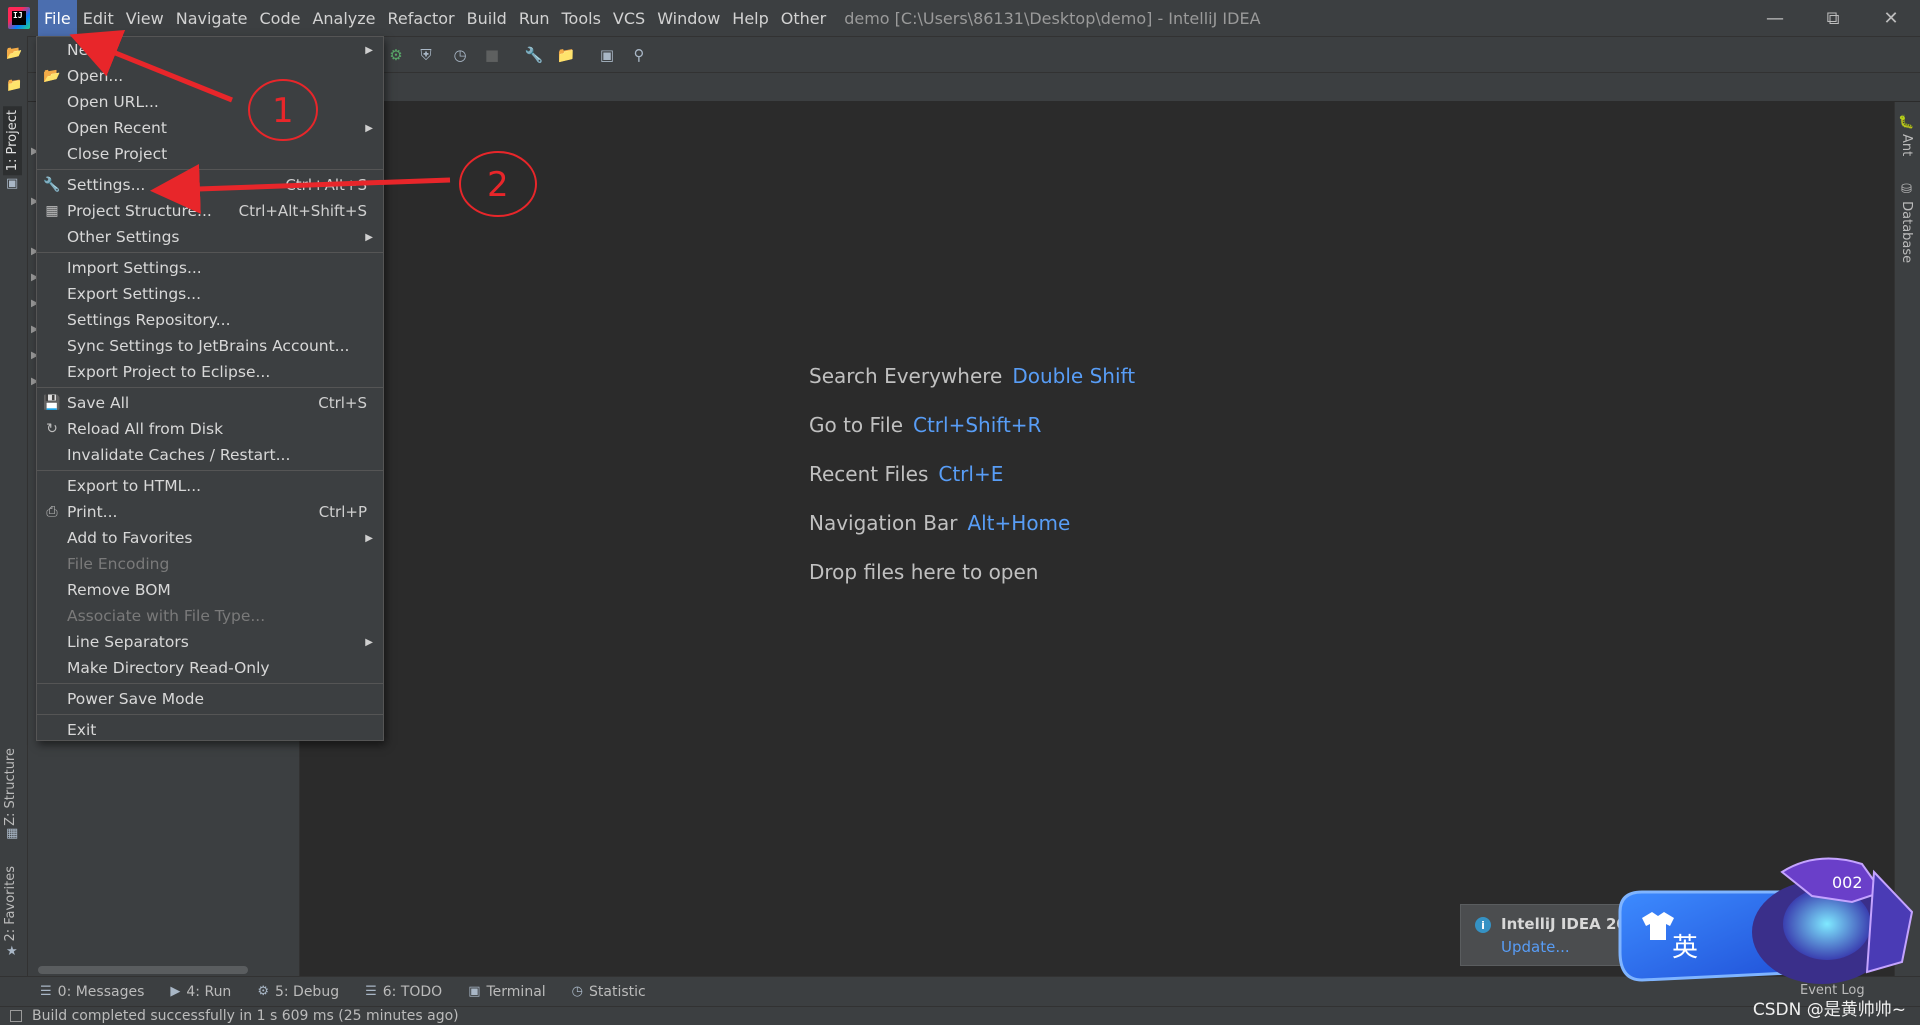 The image size is (1920, 1025). I want to click on stop-icon: ■, so click(492, 55).